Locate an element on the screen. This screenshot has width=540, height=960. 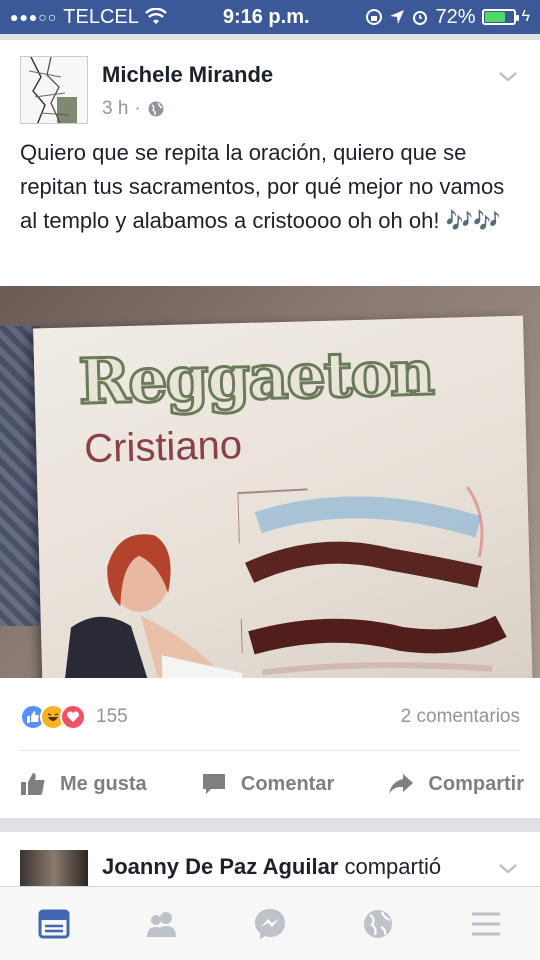
friends-icon is located at coordinates (161, 924).